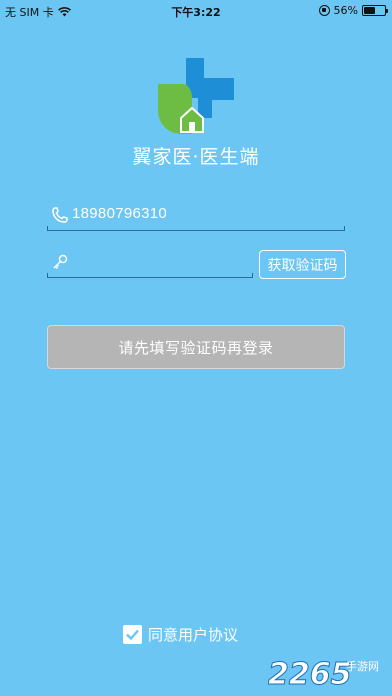  What do you see at coordinates (362, 666) in the screenshot?
I see `watermark-suffix: 手游网` at bounding box center [362, 666].